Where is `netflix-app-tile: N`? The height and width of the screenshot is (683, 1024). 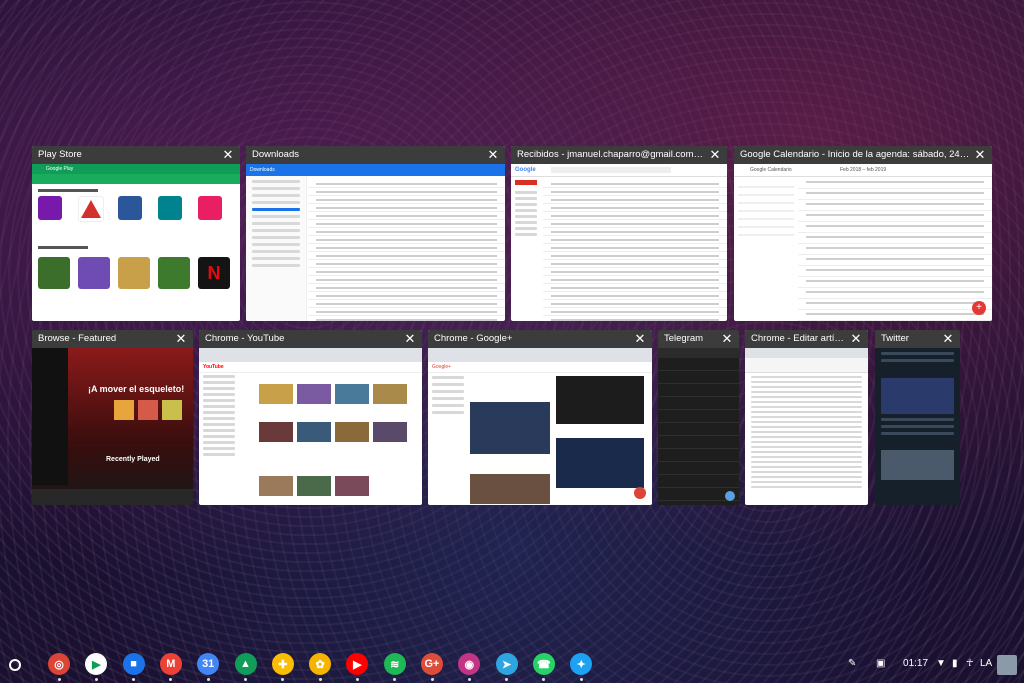 netflix-app-tile: N is located at coordinates (214, 273).